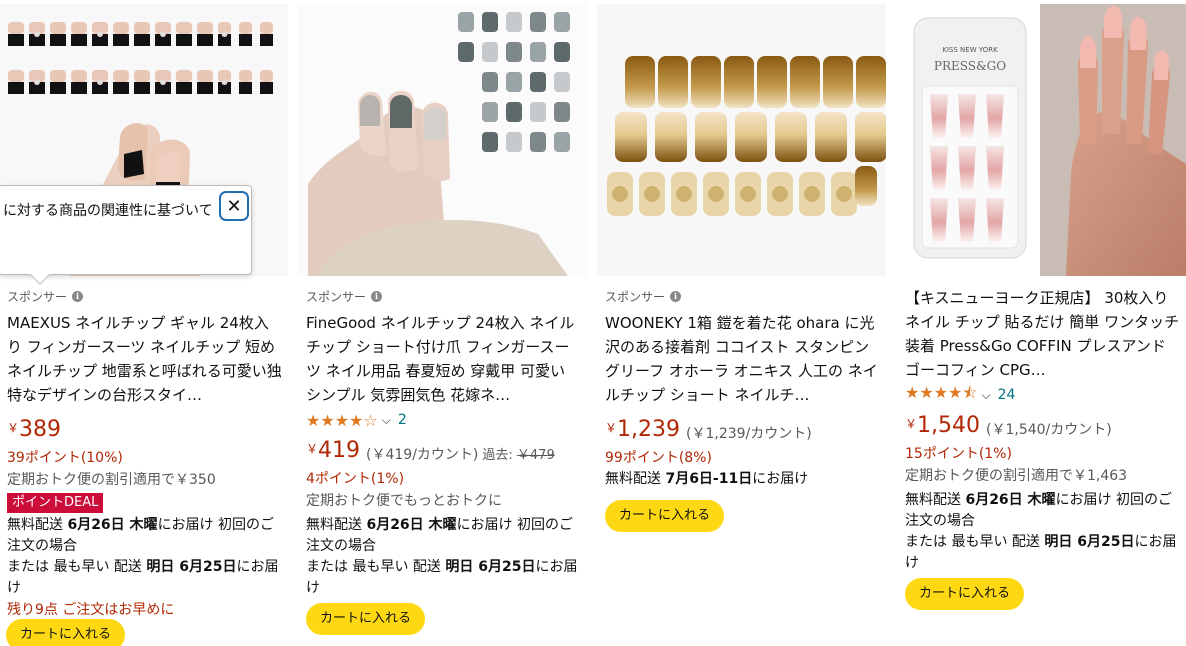  I want to click on rating-count: 2, so click(402, 420).